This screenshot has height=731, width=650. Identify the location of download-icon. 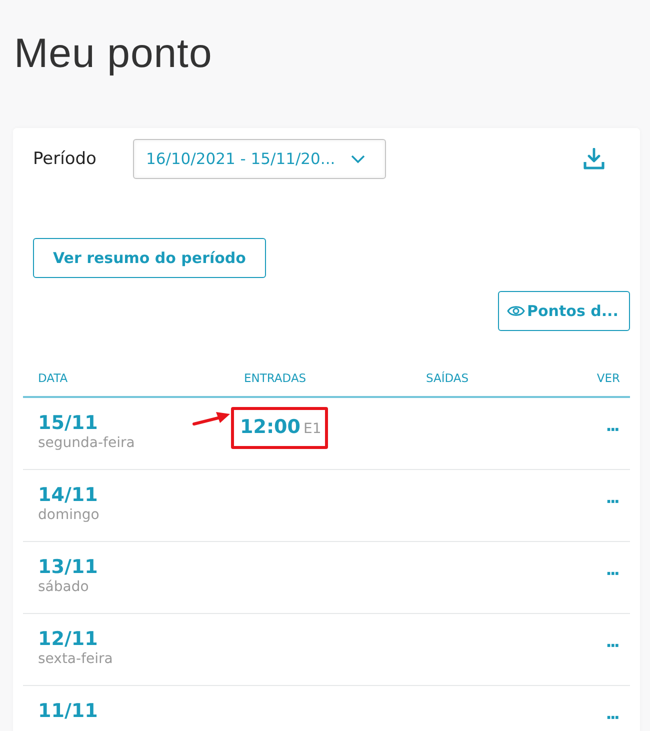
(594, 159).